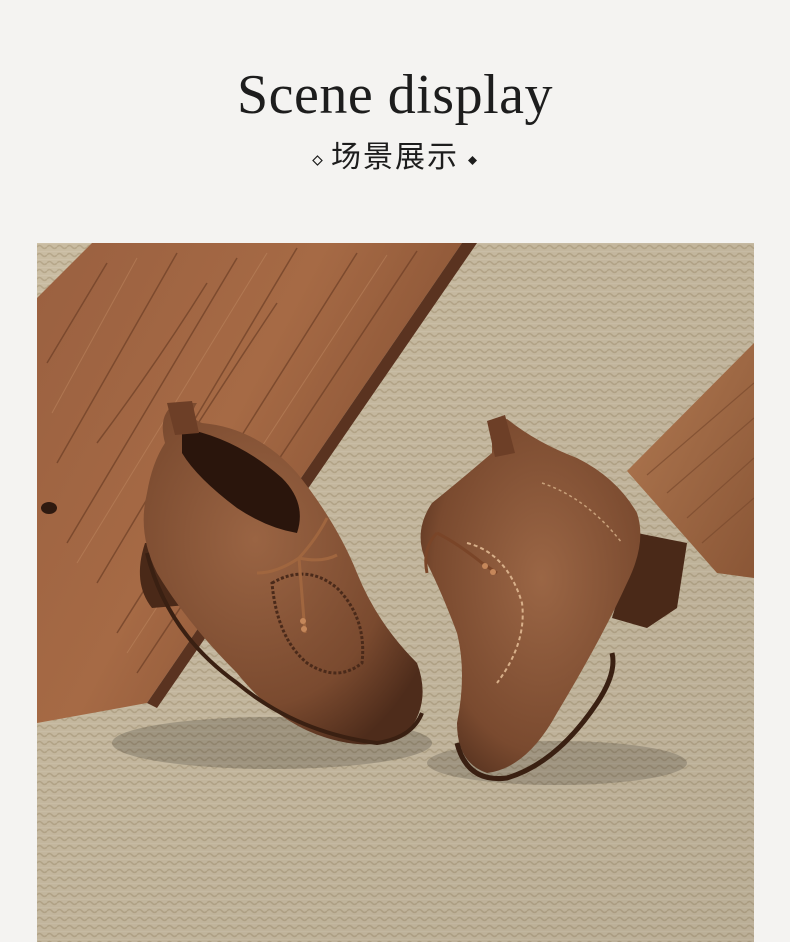 The image size is (790, 942). Describe the element at coordinates (395, 95) in the screenshot. I see `page-title: Scene display` at that location.